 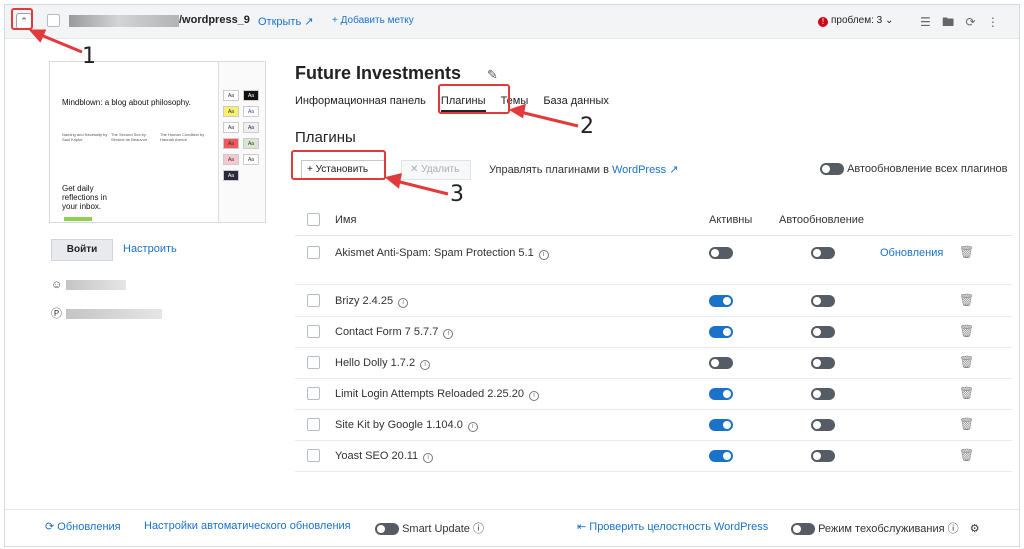 I want to click on callout-number: 1, so click(x=89, y=56).